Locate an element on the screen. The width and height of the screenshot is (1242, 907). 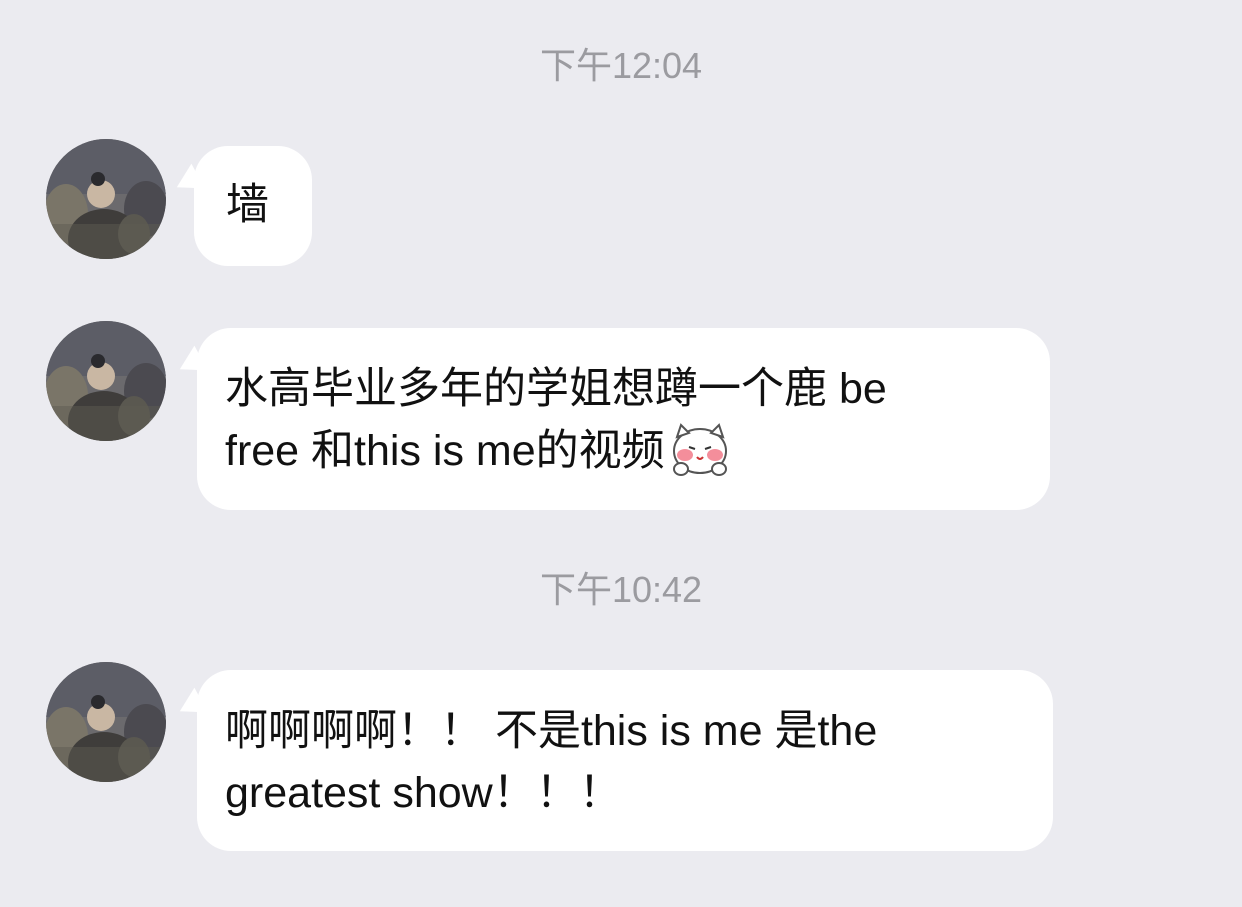
message-text-line-1: 水高毕业多年的学姐想蹲一个鹿 be is located at coordinates (556, 389).